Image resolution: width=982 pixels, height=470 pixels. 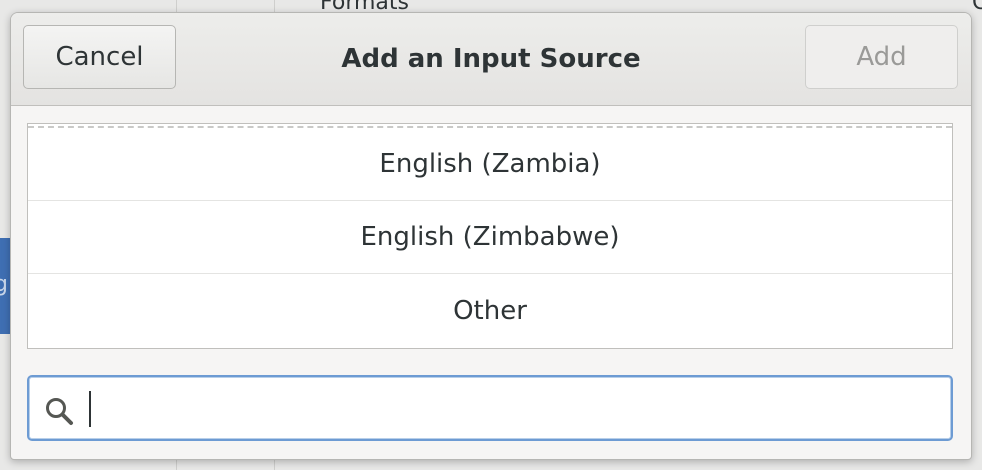 What do you see at coordinates (881, 57) in the screenshot?
I see `add-button: Add` at bounding box center [881, 57].